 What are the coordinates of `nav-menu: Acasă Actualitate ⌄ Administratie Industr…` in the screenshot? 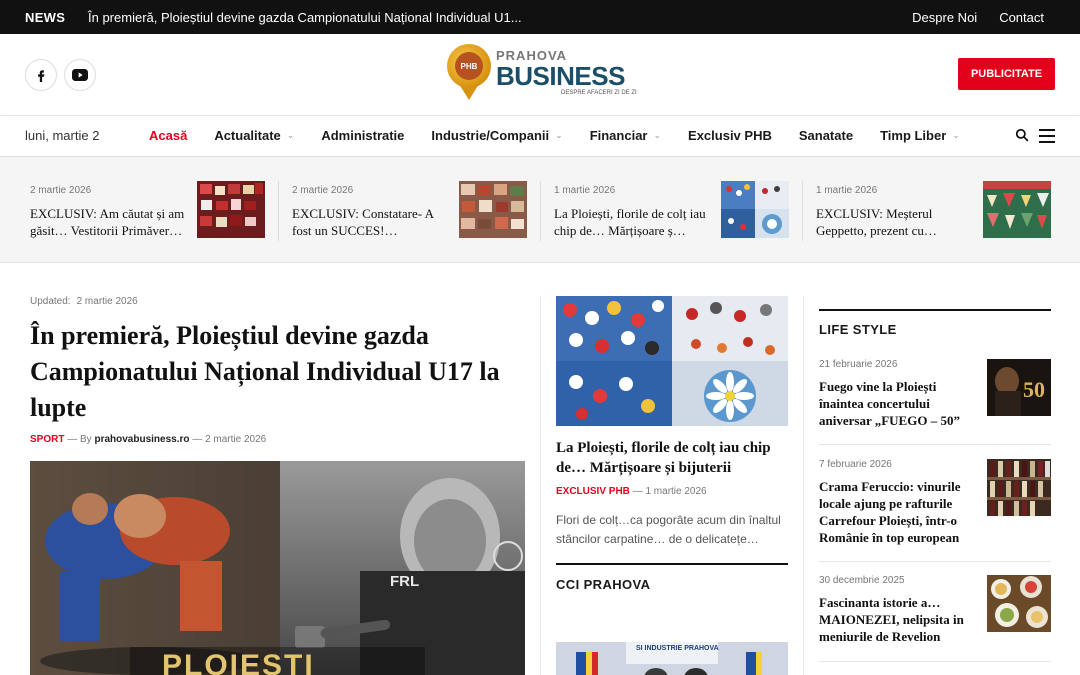 It's located at (568, 135).